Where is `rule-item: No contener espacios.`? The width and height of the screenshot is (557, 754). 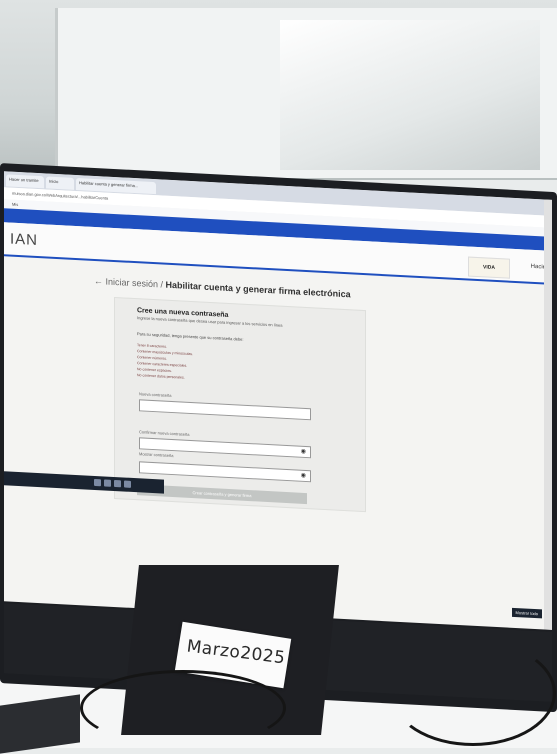 rule-item: No contener espacios. is located at coordinates (154, 370).